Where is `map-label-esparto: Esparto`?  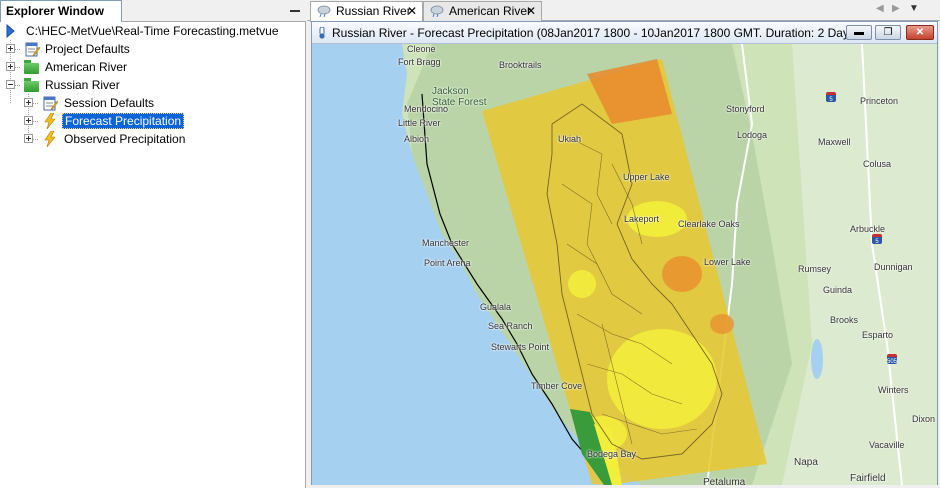 map-label-esparto: Esparto is located at coordinates (878, 335).